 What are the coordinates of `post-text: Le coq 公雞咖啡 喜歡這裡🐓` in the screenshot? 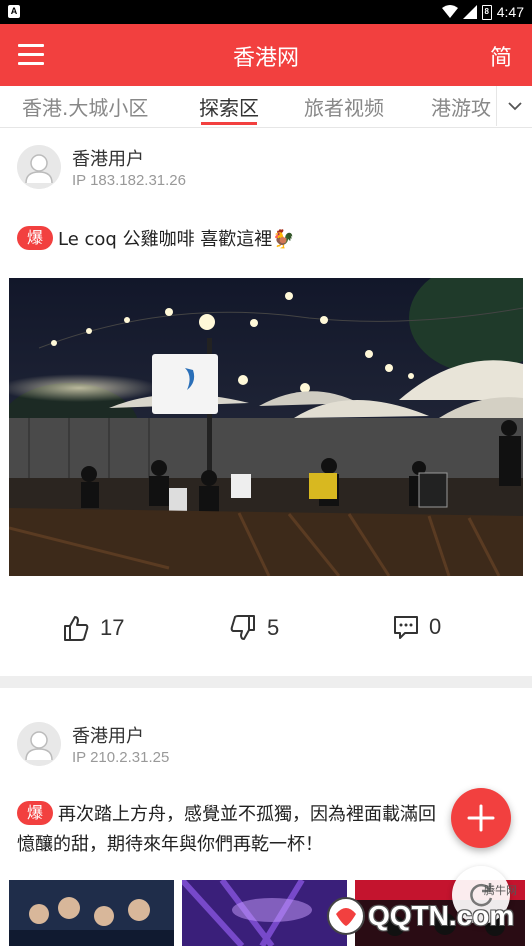 It's located at (176, 239).